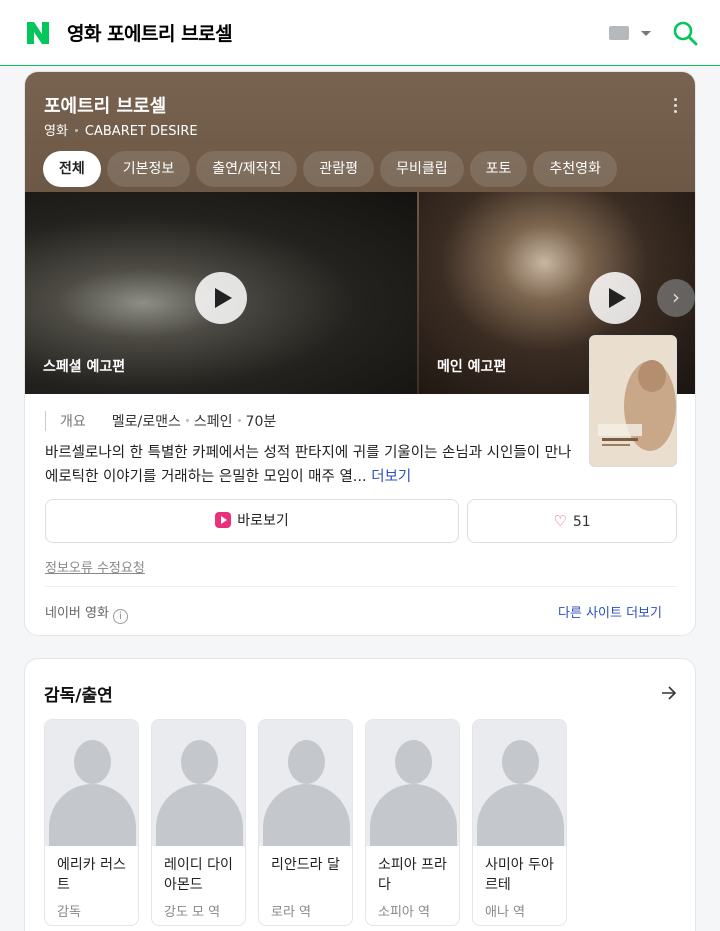  What do you see at coordinates (619, 33) in the screenshot?
I see `keyboard-icon` at bounding box center [619, 33].